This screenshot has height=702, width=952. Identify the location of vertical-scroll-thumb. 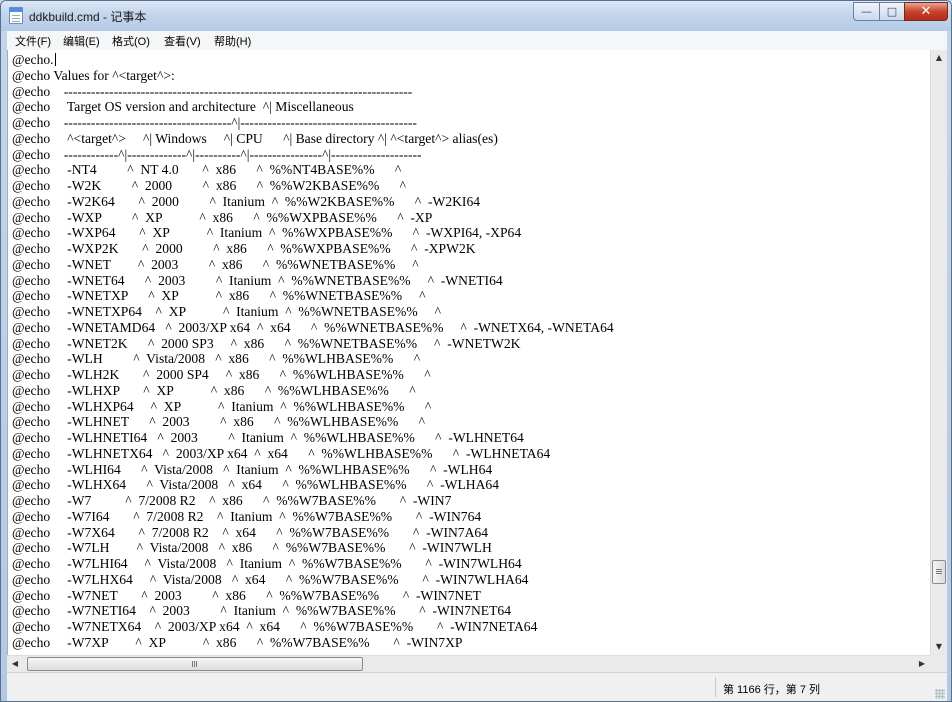
(939, 572).